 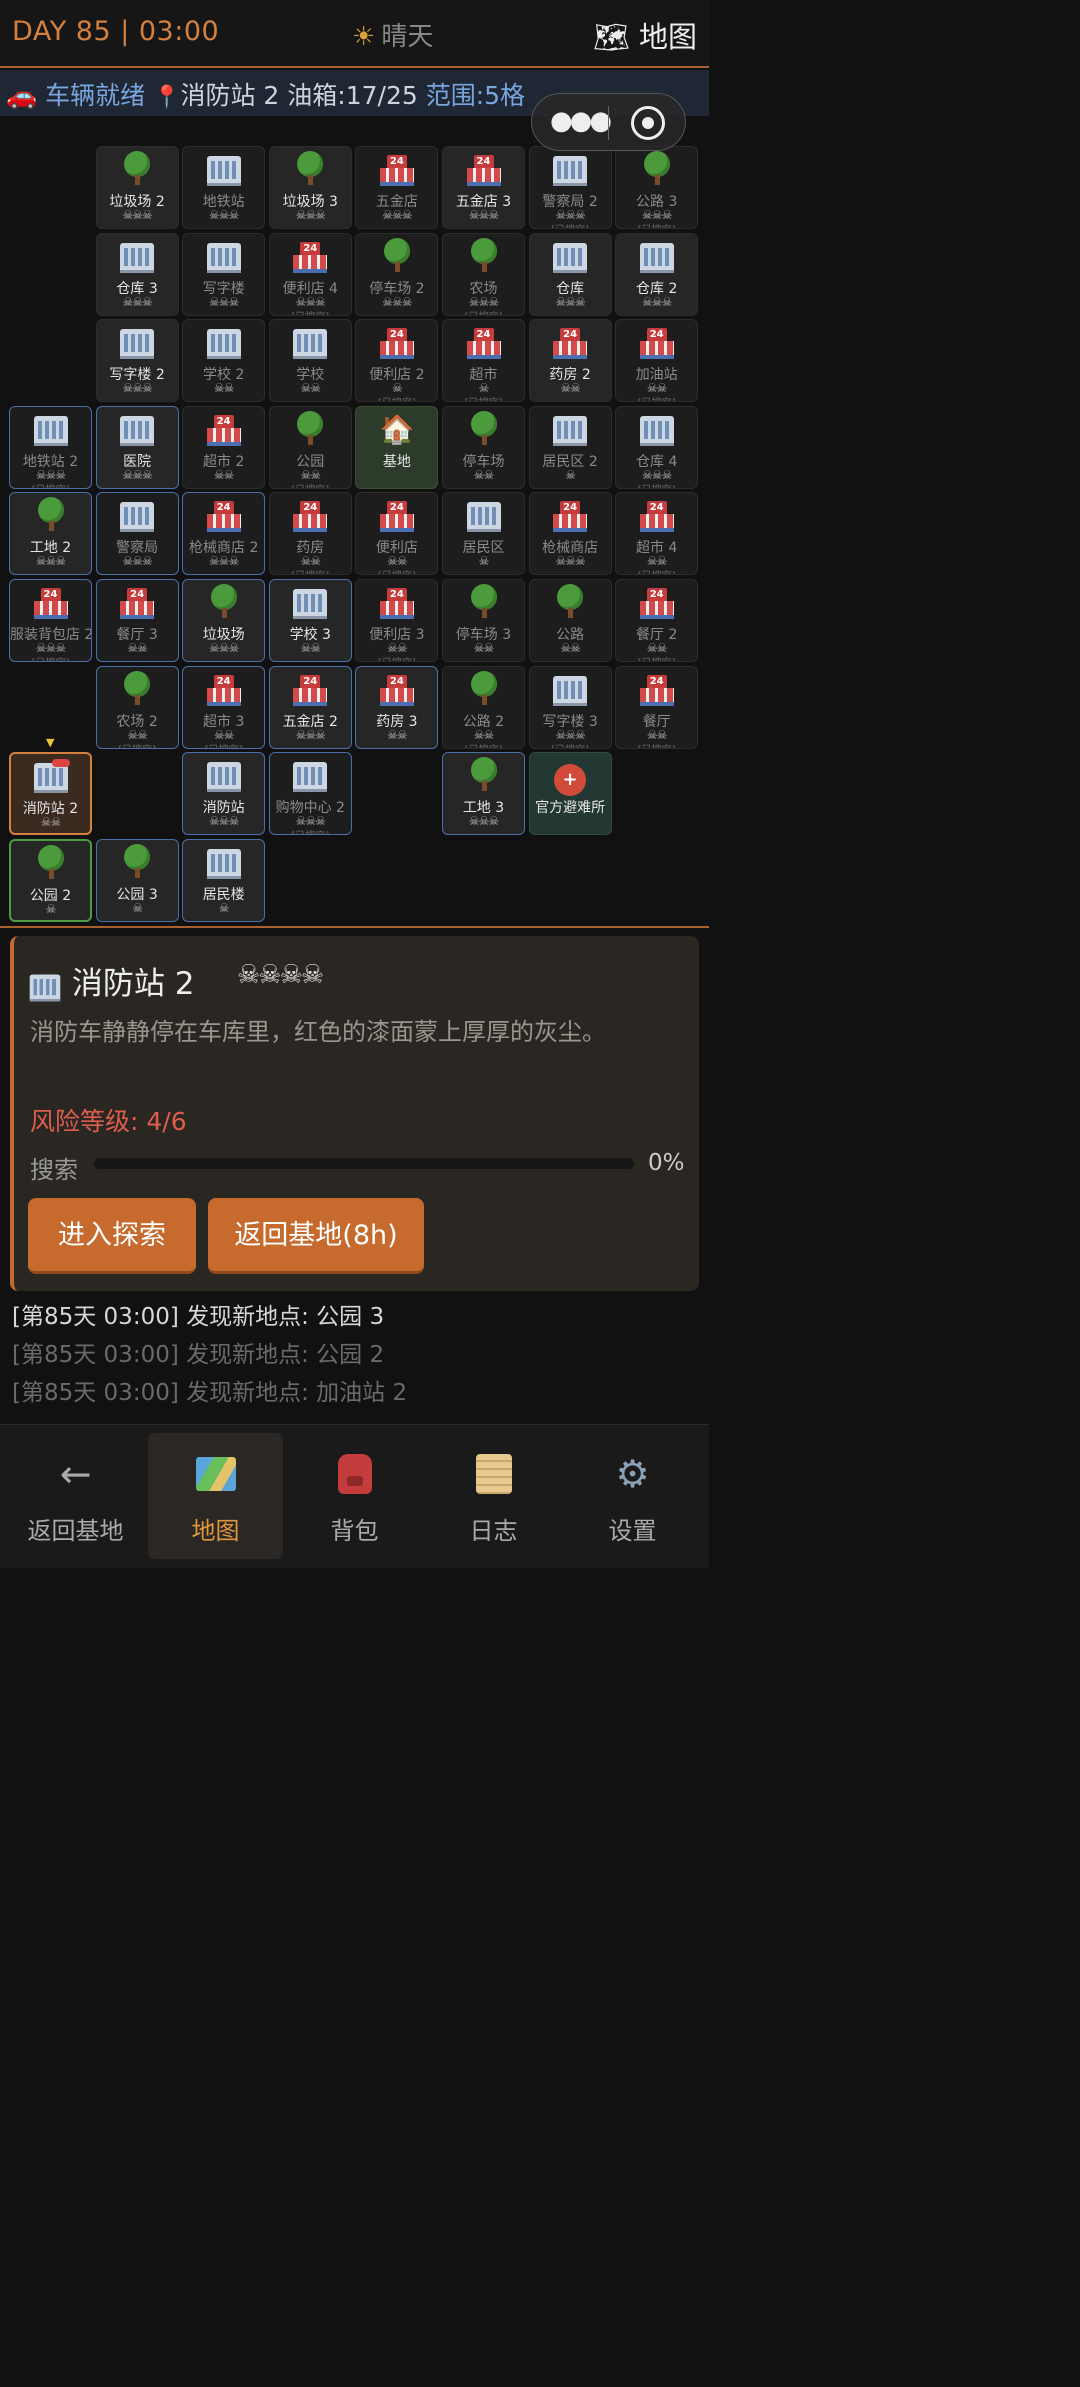 What do you see at coordinates (137, 707) in the screenshot?
I see `map-cell: 农场 2☠☠[已搜空]` at bounding box center [137, 707].